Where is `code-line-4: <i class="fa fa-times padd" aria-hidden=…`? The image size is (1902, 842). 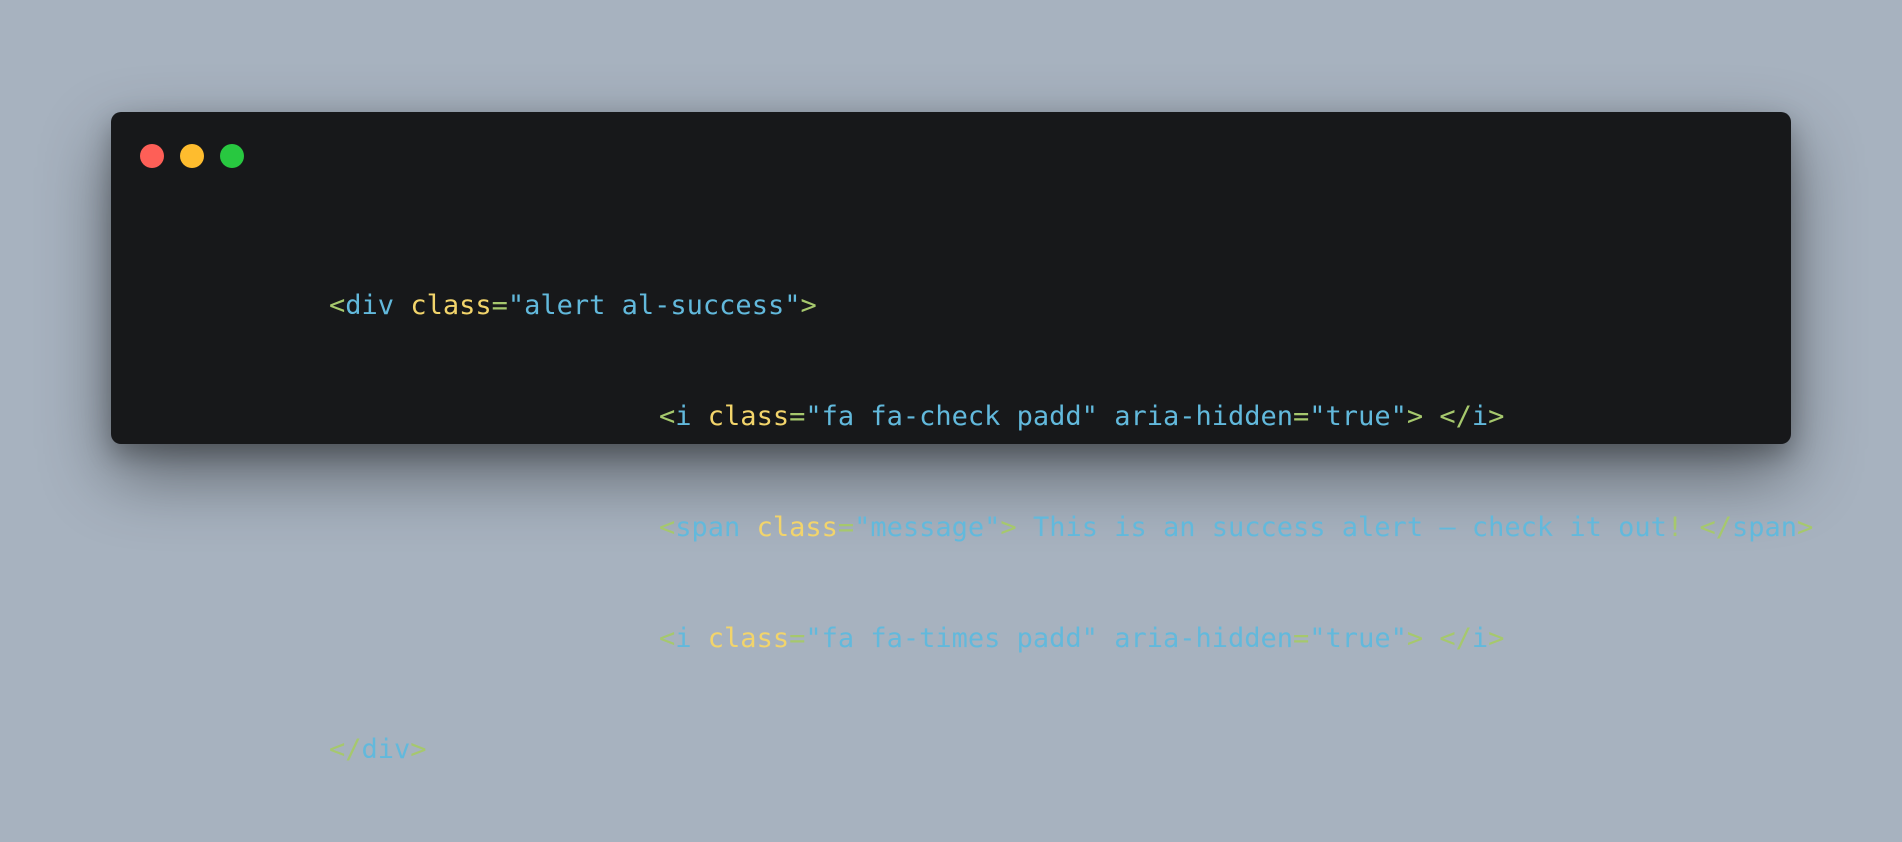 code-line-4: <i class="fa fa-times padd" aria-hidden=… is located at coordinates (1071, 638).